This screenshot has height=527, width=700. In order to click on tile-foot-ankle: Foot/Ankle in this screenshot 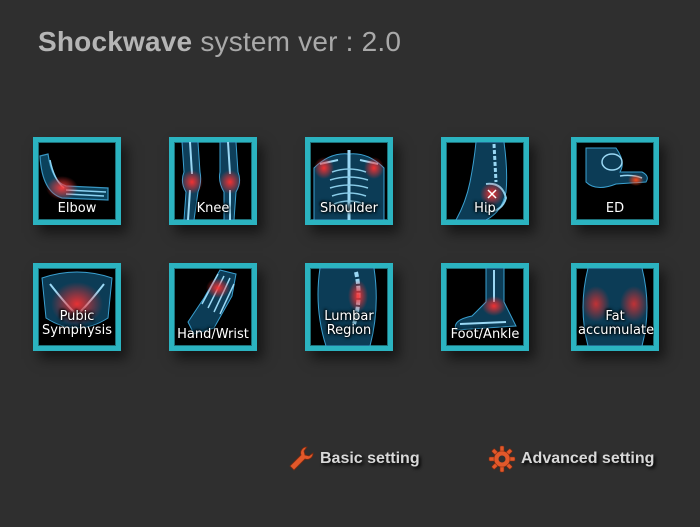, I will do `click(485, 307)`.